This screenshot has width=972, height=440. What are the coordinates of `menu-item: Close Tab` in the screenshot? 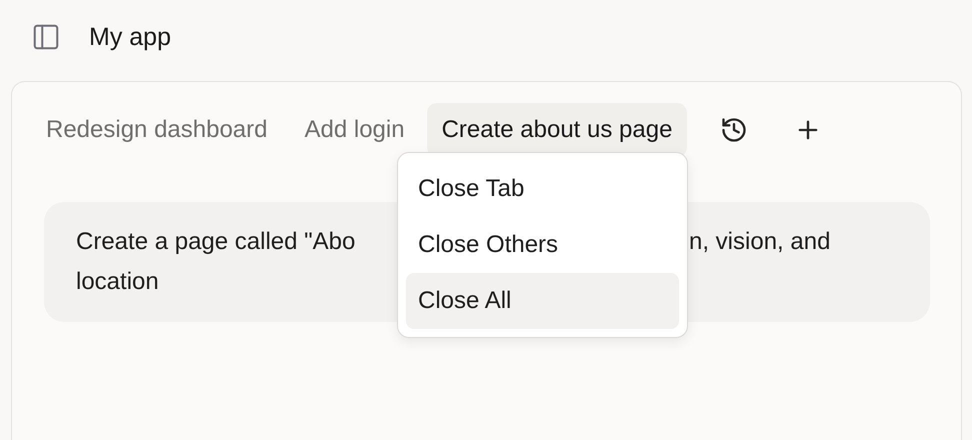 It's located at (542, 189).